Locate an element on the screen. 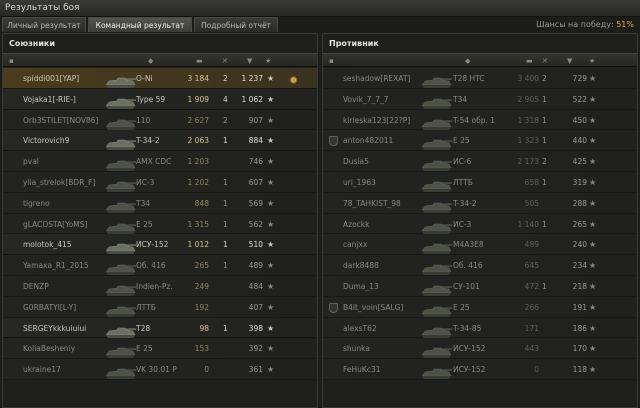 The height and width of the screenshot is (408, 640). player-row: dark8488 Об. 416 645 234 ★ is located at coordinates (480, 265).